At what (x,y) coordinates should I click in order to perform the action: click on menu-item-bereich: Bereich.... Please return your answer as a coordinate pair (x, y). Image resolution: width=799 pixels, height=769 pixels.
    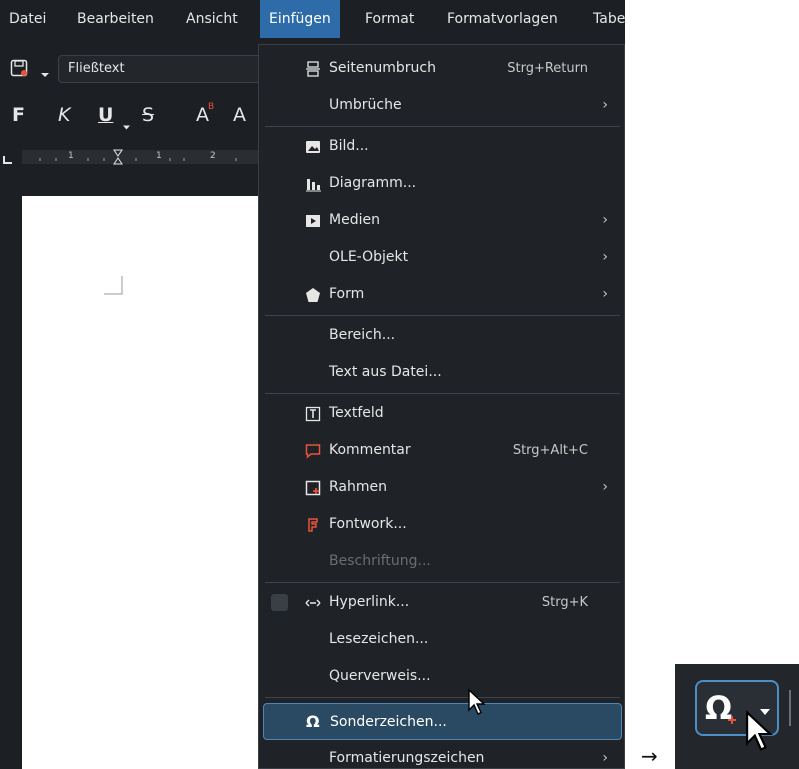
    Looking at the image, I should click on (442, 335).